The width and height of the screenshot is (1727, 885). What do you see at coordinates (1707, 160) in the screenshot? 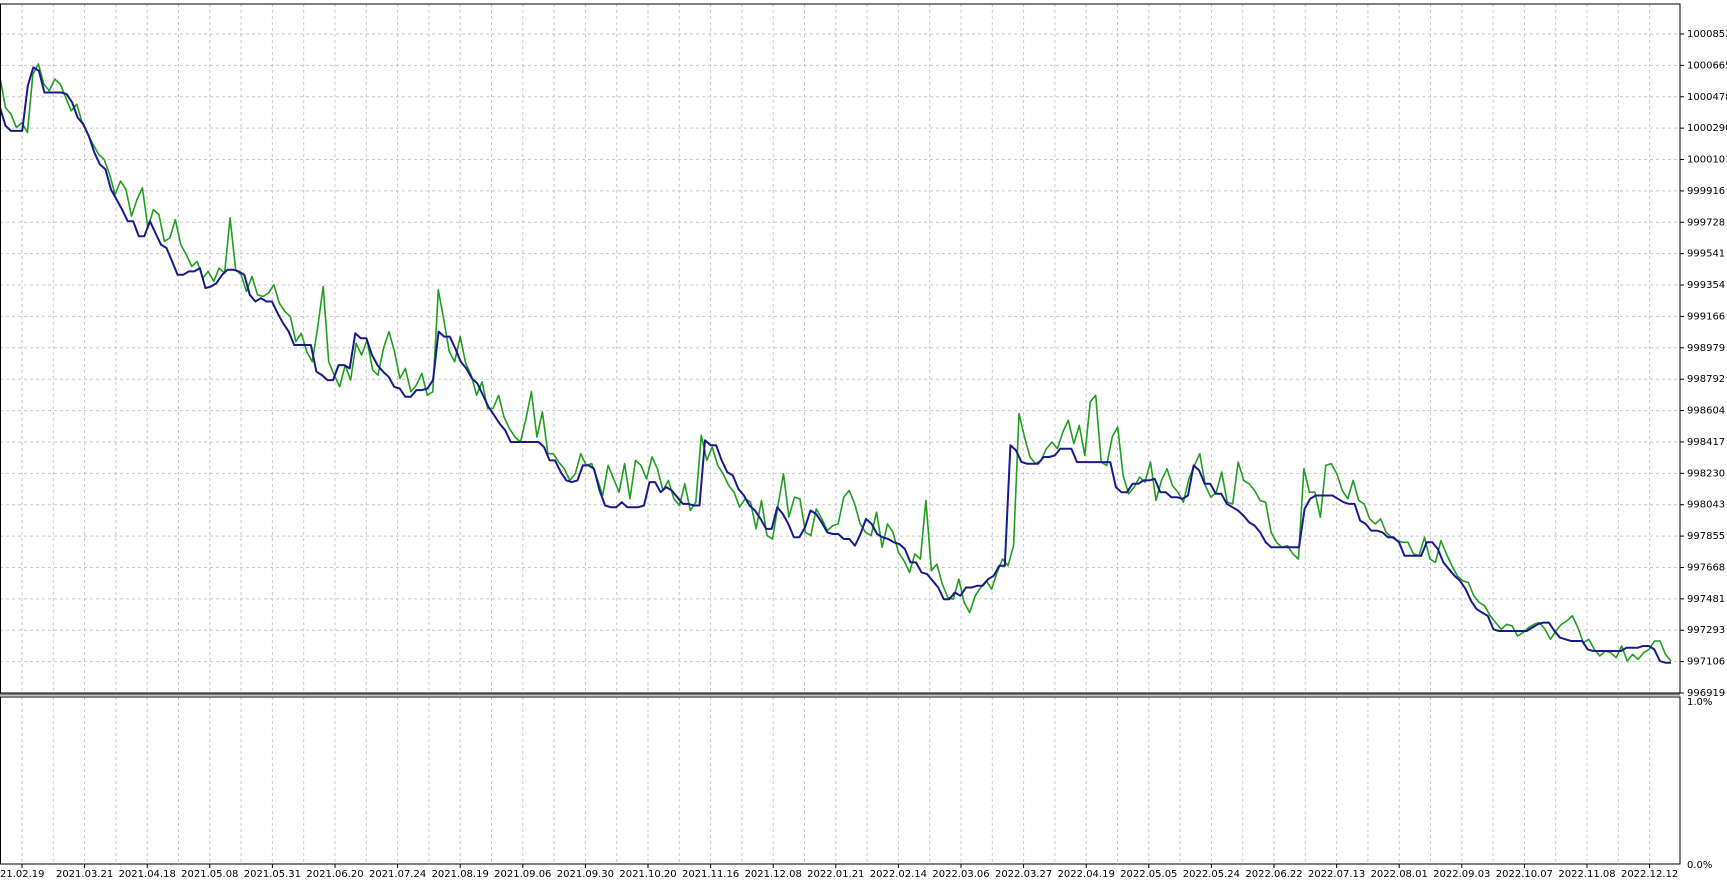
I see `y-tick-label: 1000103` at bounding box center [1707, 160].